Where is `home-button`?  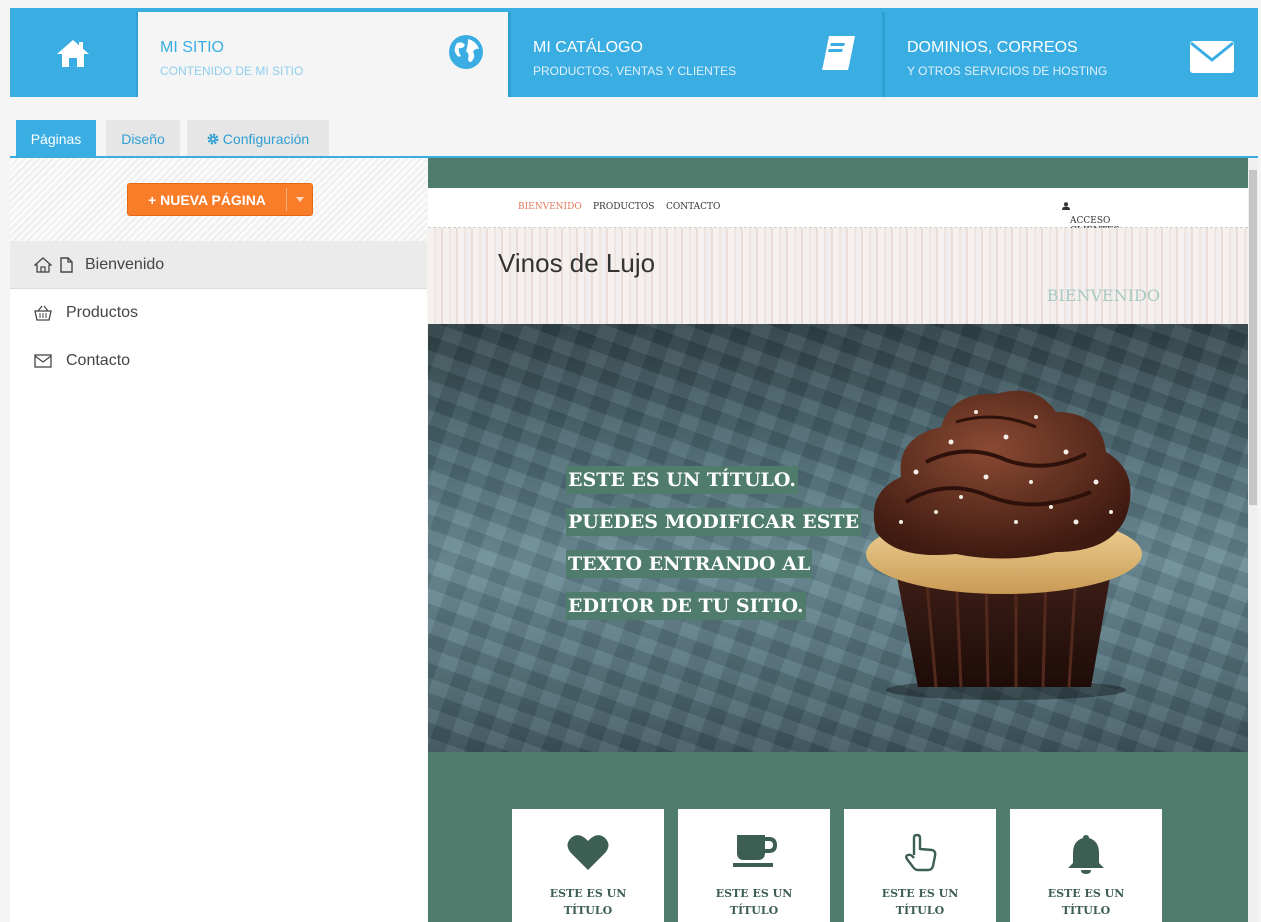
home-button is located at coordinates (73, 52).